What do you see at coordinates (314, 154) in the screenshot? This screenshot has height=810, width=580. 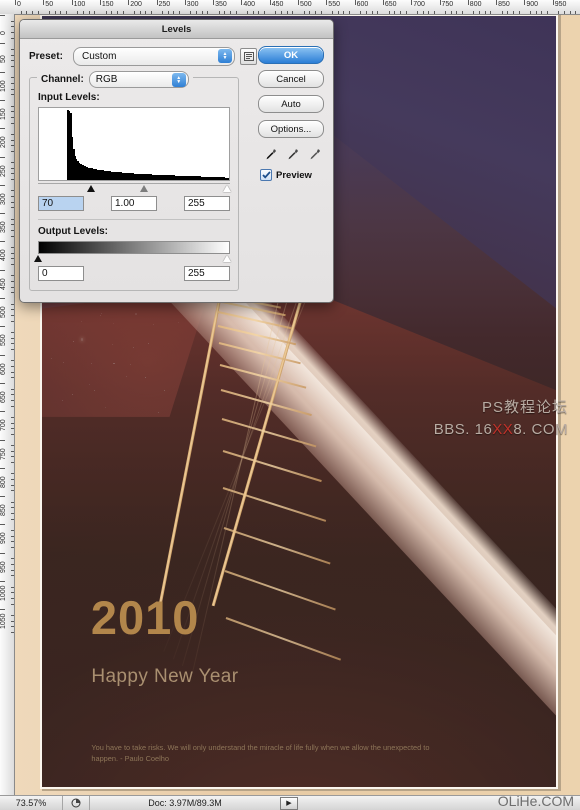 I see `eyedropper-white-icon` at bounding box center [314, 154].